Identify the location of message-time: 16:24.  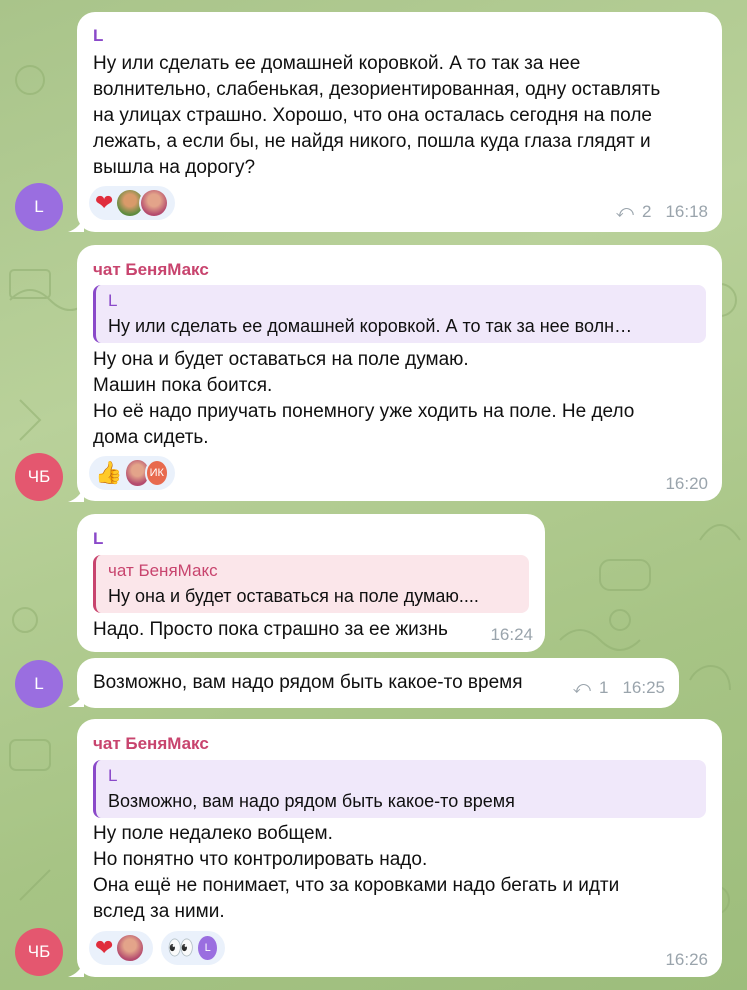
(511, 634).